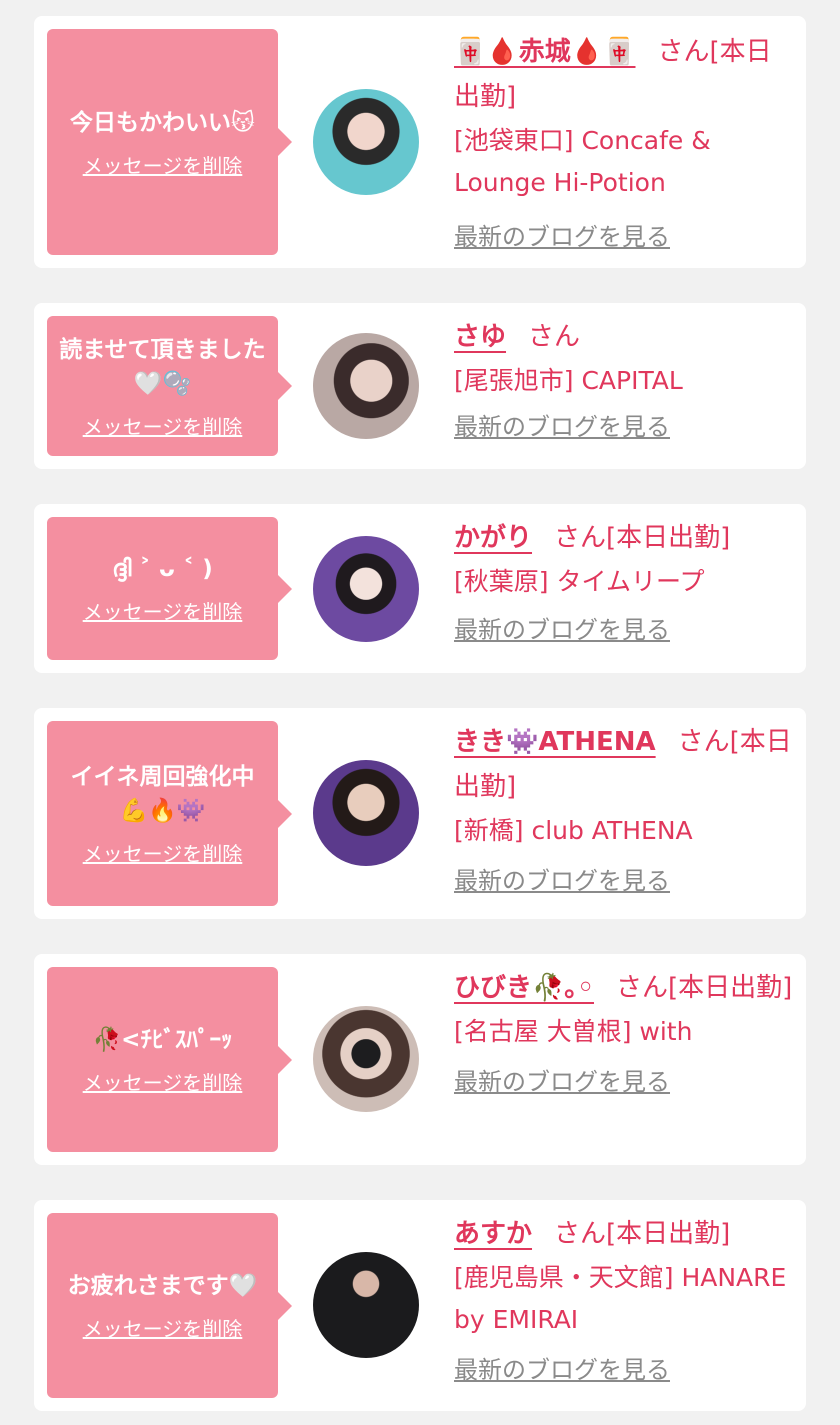 Image resolution: width=840 pixels, height=1425 pixels. What do you see at coordinates (493, 1234) in the screenshot?
I see `cast-name-link: あすか` at bounding box center [493, 1234].